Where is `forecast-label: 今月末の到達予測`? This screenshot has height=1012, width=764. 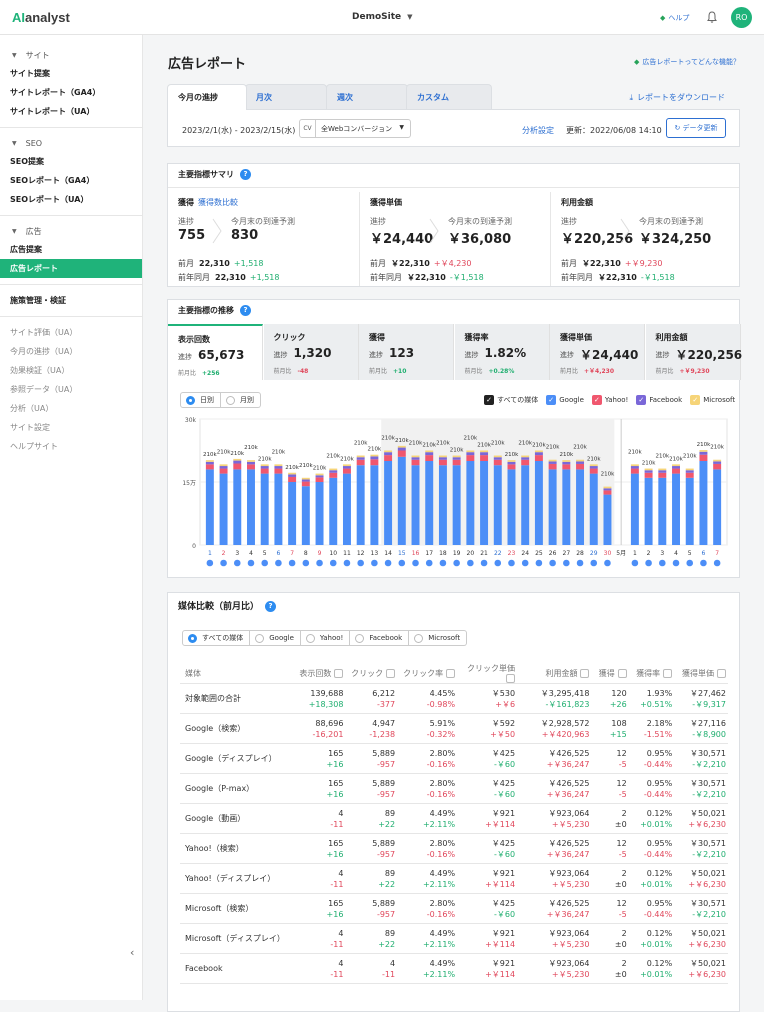
forecast-label: 今月末の到達予測 is located at coordinates (480, 221).